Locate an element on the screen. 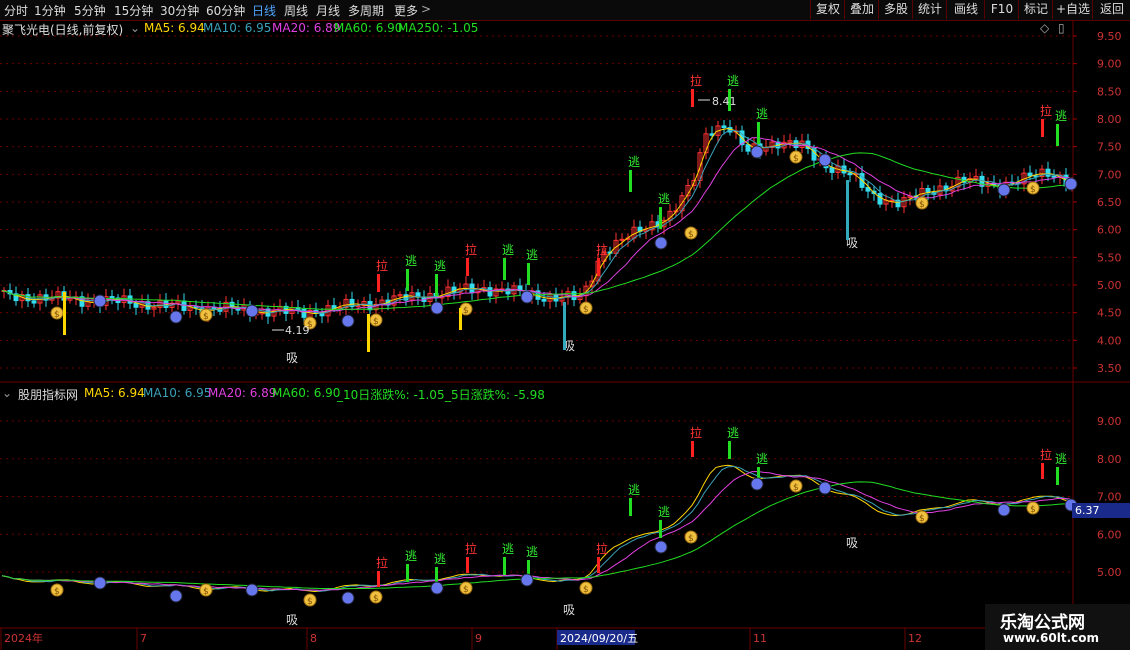  x-axis-label: 2024年 is located at coordinates (23, 638).